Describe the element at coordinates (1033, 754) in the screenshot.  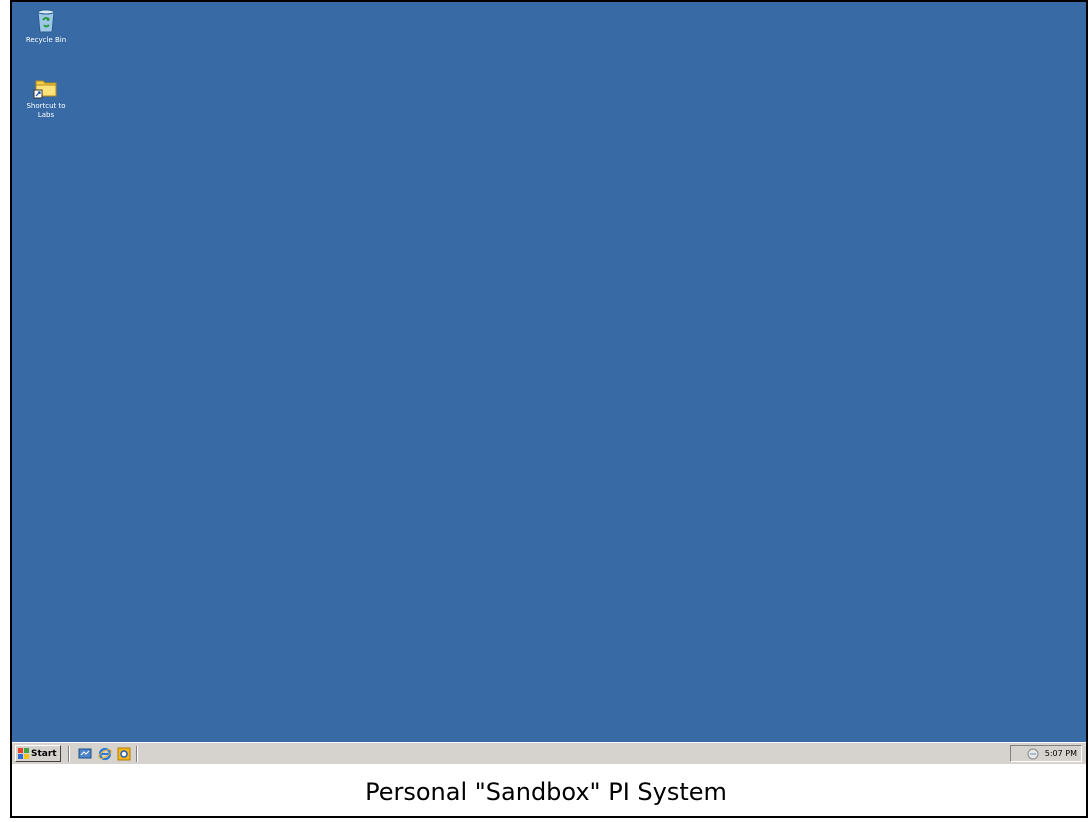
I see `network-icon` at that location.